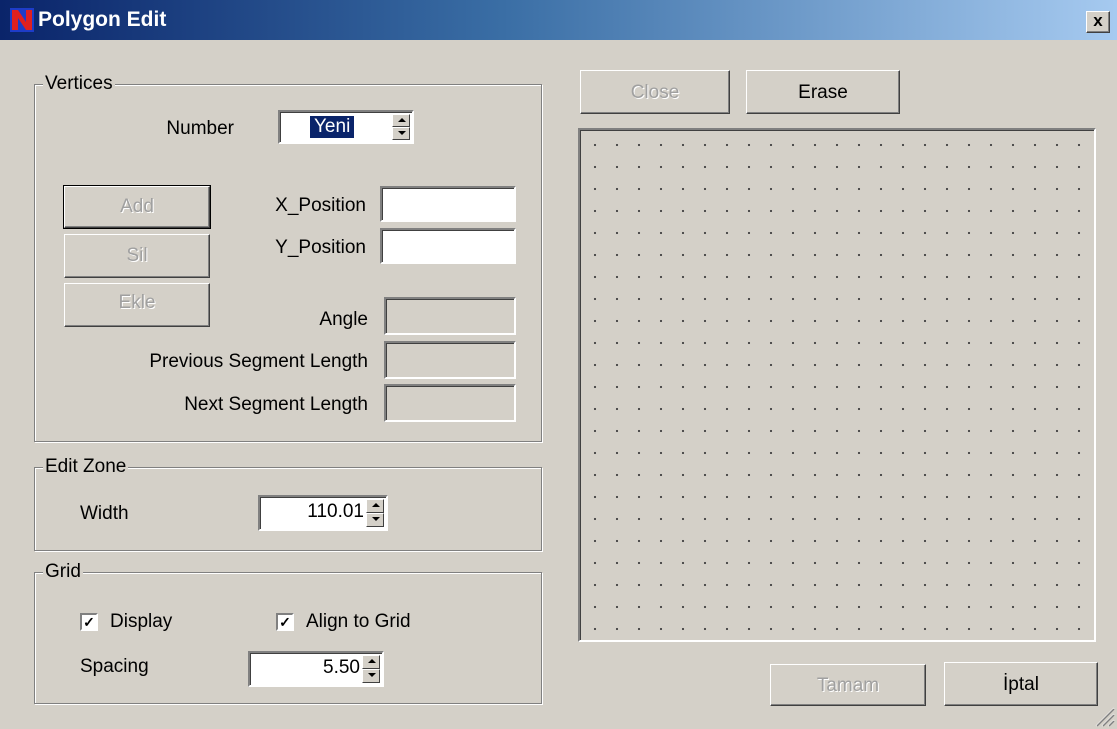 The image size is (1117, 729). Describe the element at coordinates (141, 622) in the screenshot. I see `display-label: Display` at that location.